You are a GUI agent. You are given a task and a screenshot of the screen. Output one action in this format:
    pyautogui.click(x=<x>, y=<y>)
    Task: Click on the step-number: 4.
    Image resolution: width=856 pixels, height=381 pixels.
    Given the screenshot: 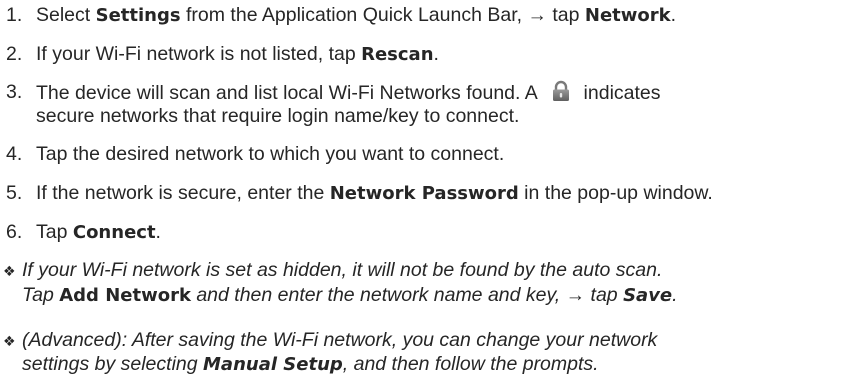 What is the action you would take?
    pyautogui.click(x=14, y=154)
    